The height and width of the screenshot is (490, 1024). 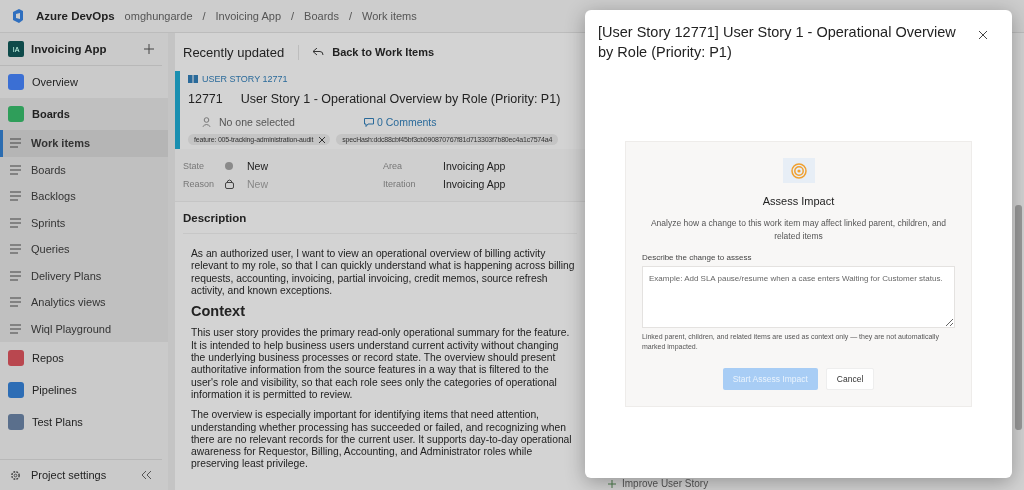 What do you see at coordinates (319, 52) in the screenshot?
I see `back-arrow-icon` at bounding box center [319, 52].